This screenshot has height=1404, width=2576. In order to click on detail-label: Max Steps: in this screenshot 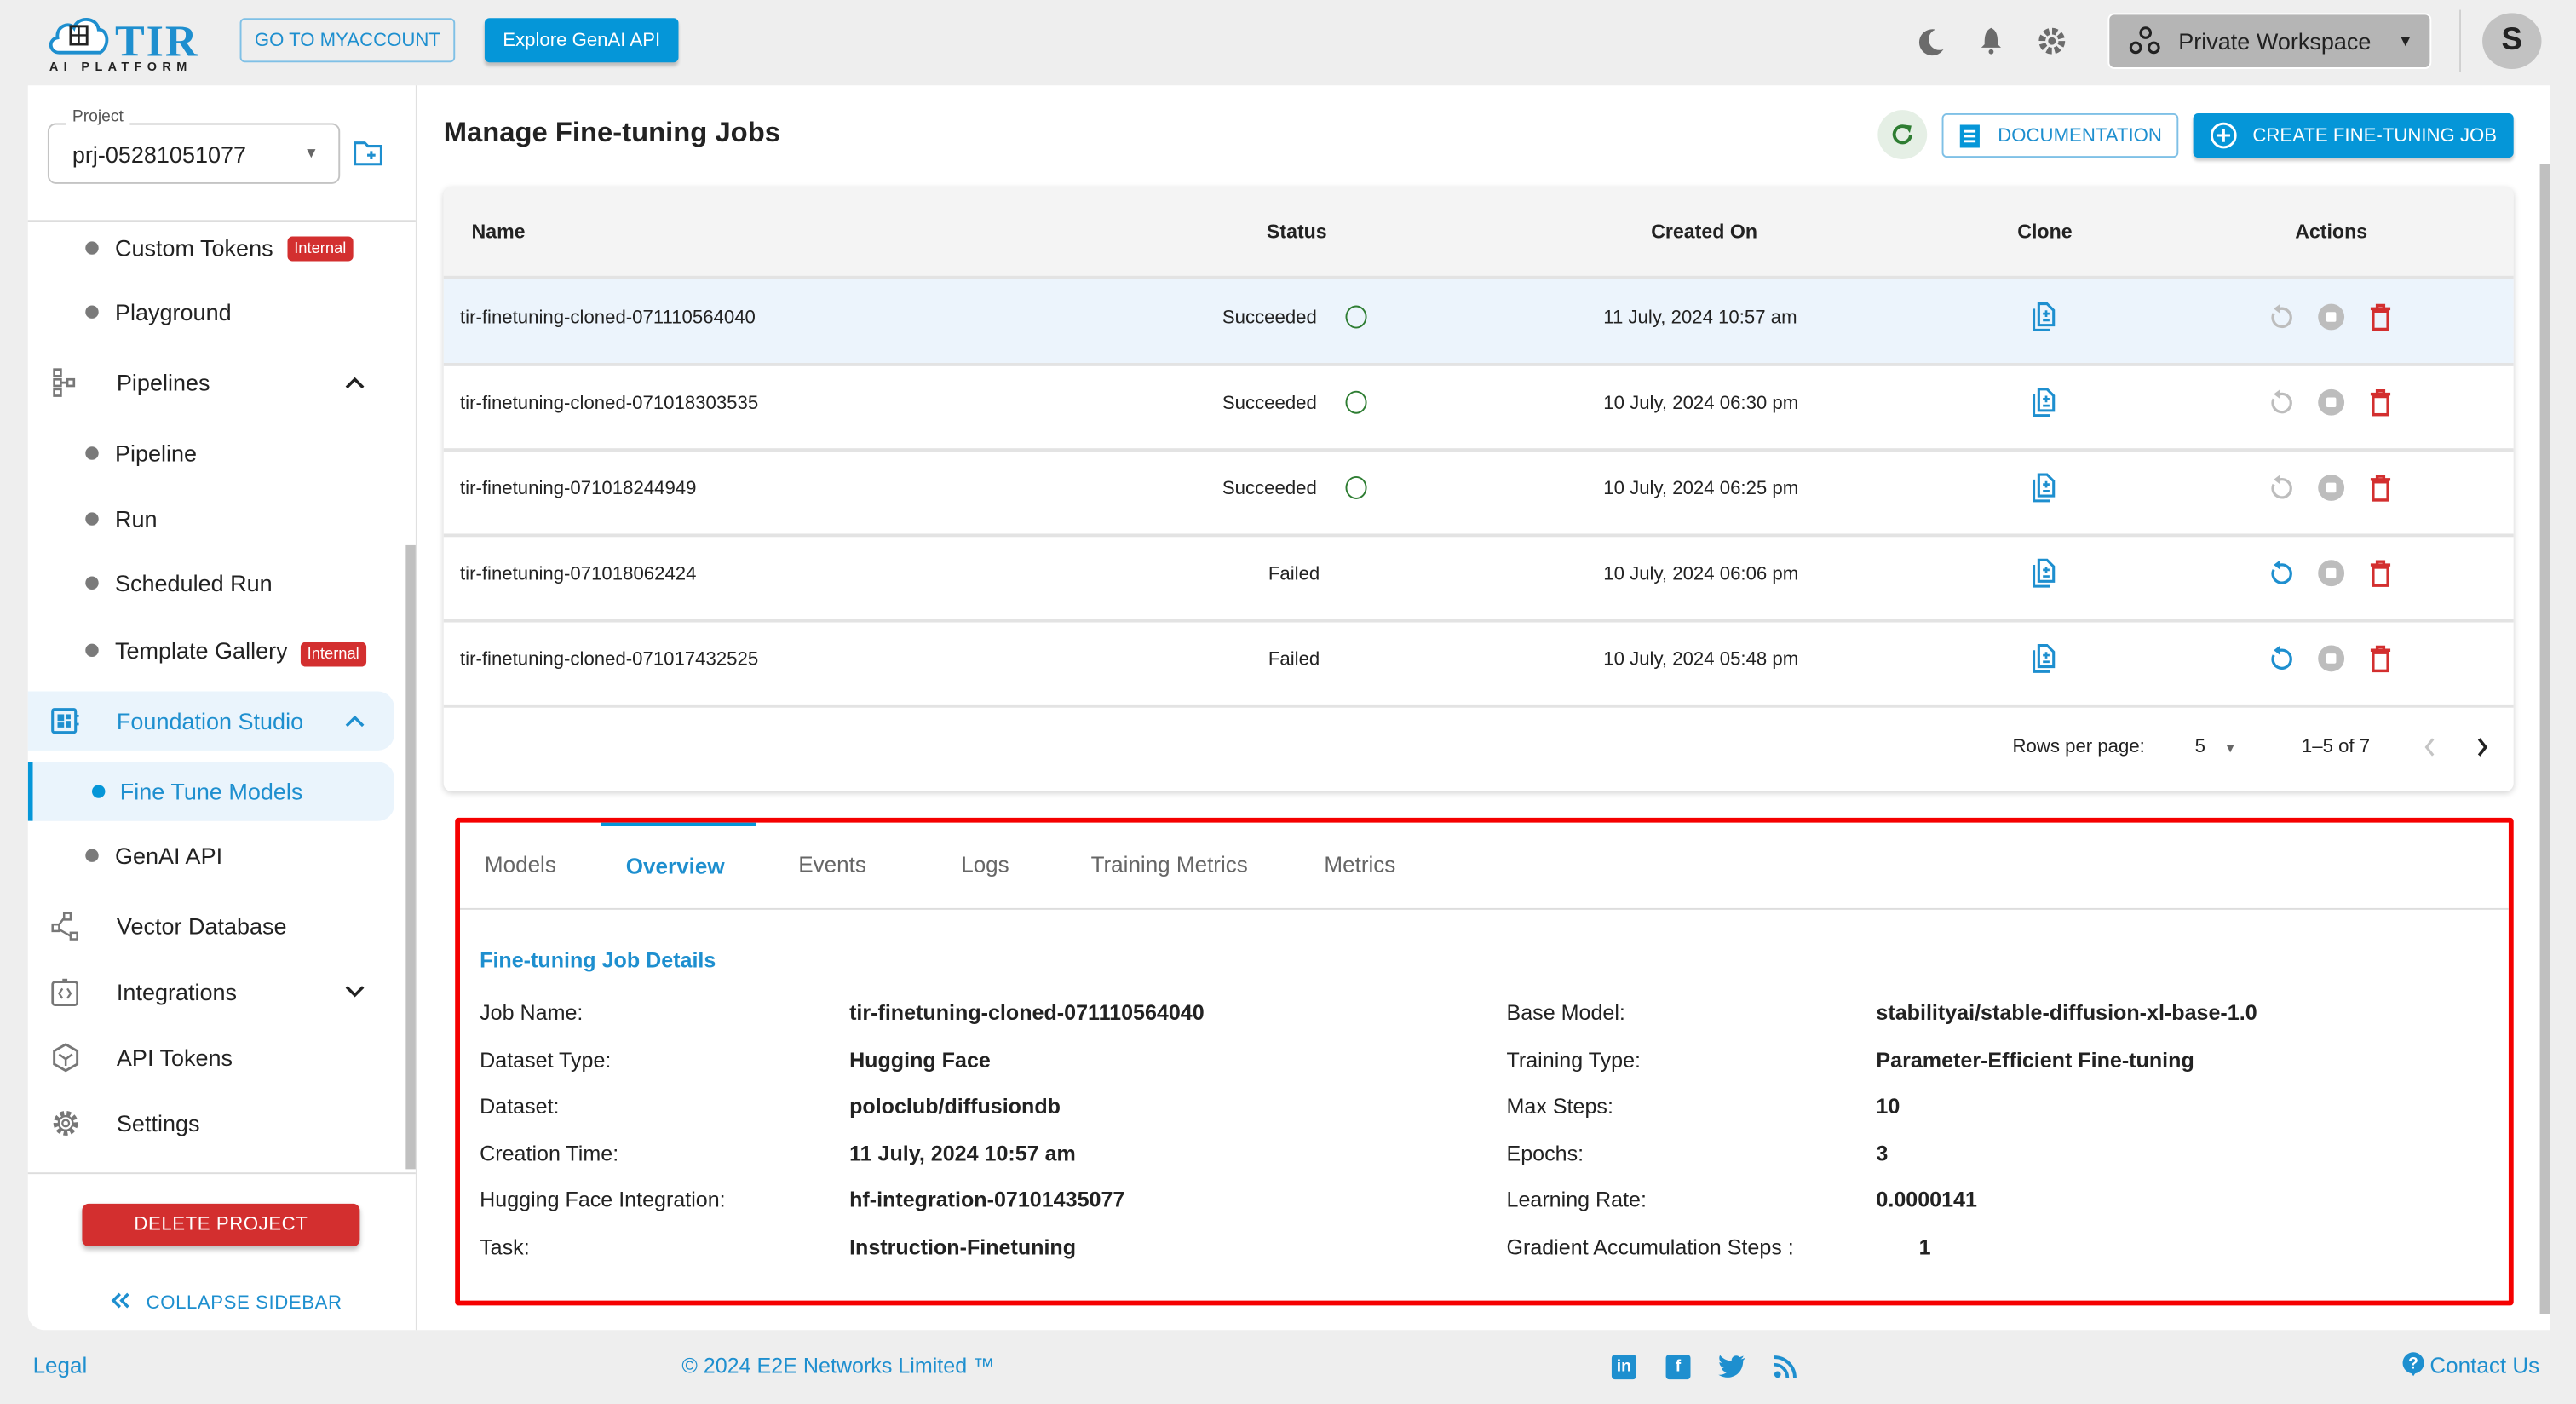, I will do `click(1560, 1106)`.